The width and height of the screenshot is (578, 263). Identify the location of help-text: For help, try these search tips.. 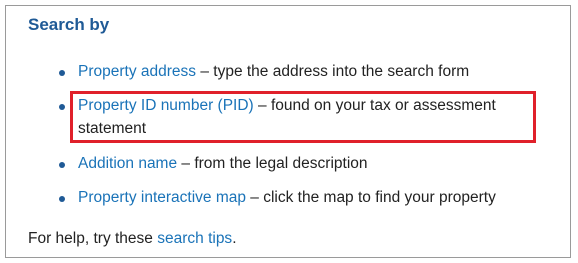
(132, 239).